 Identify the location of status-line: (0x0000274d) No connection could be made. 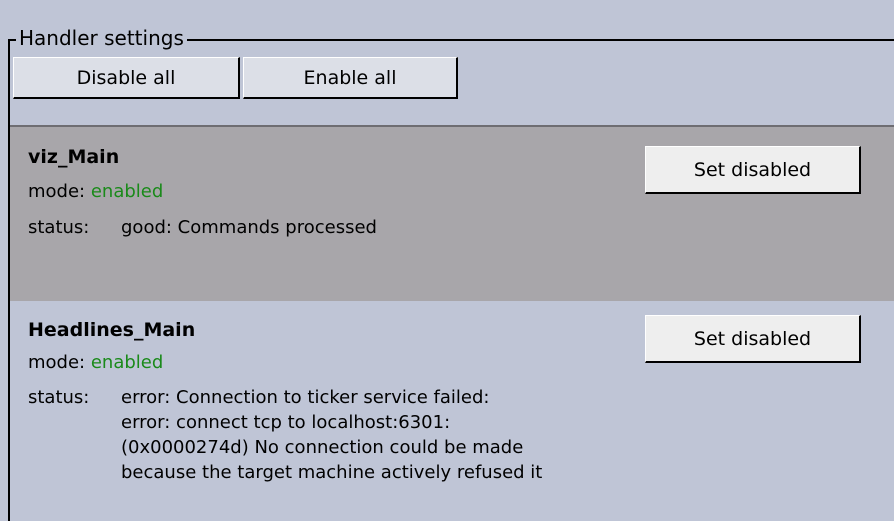
(322, 447).